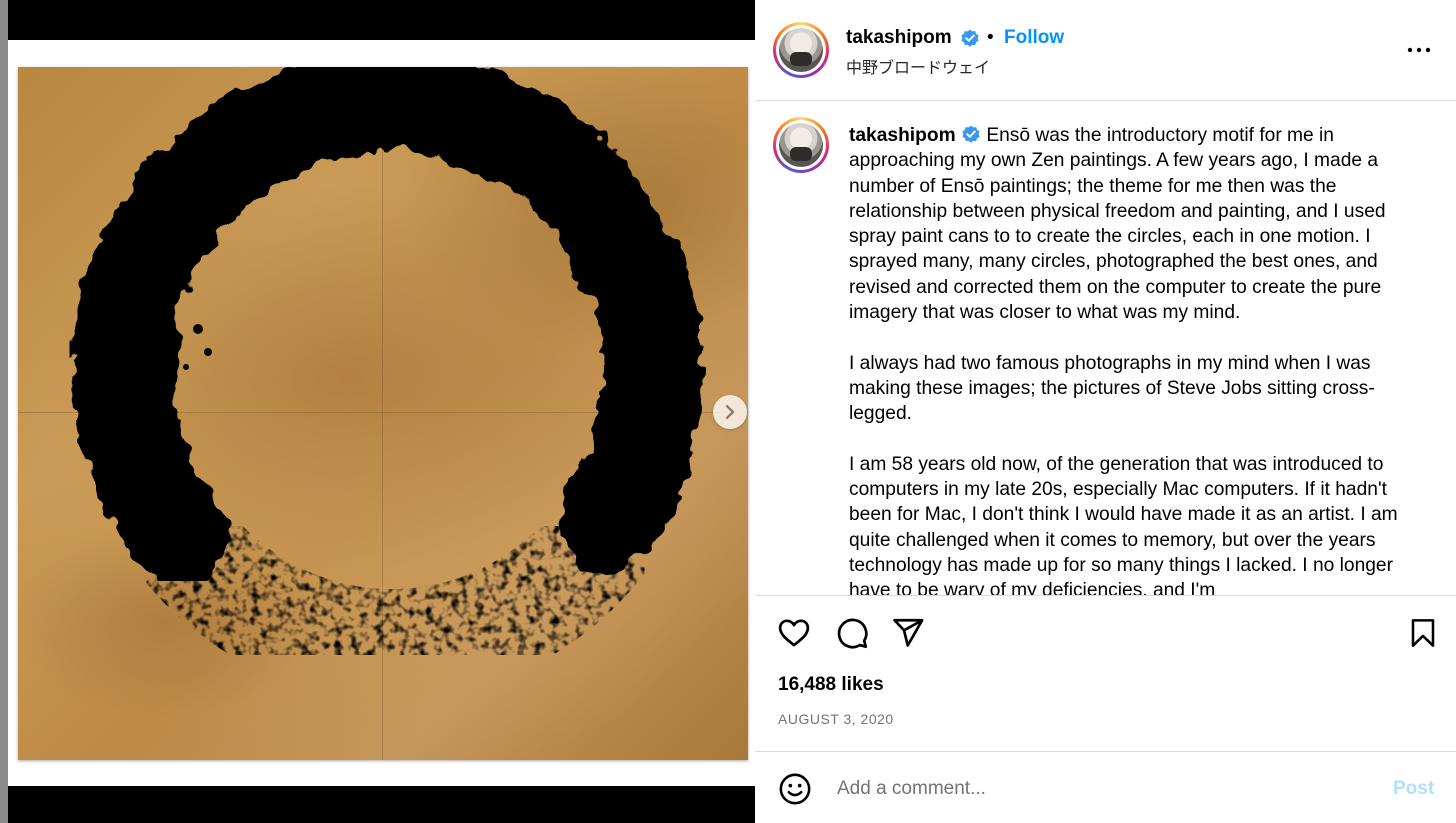 The image size is (1456, 823). I want to click on heart-icon, so click(794, 633).